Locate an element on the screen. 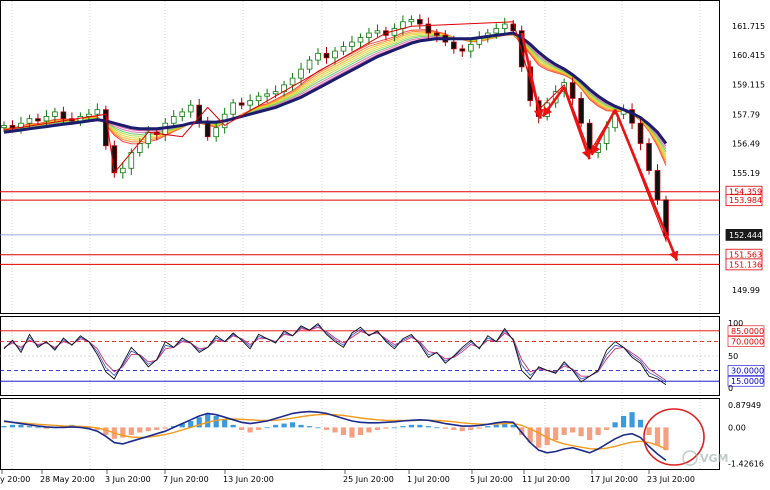 The image size is (770, 490). oscillator-tag-label: 85.0000 is located at coordinates (747, 331).